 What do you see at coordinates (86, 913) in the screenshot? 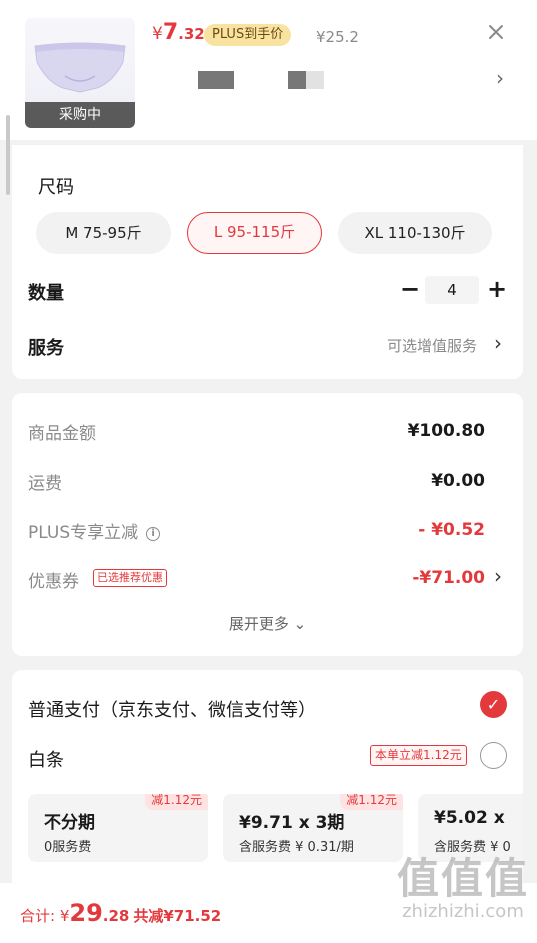
I see `total-integer: 29` at bounding box center [86, 913].